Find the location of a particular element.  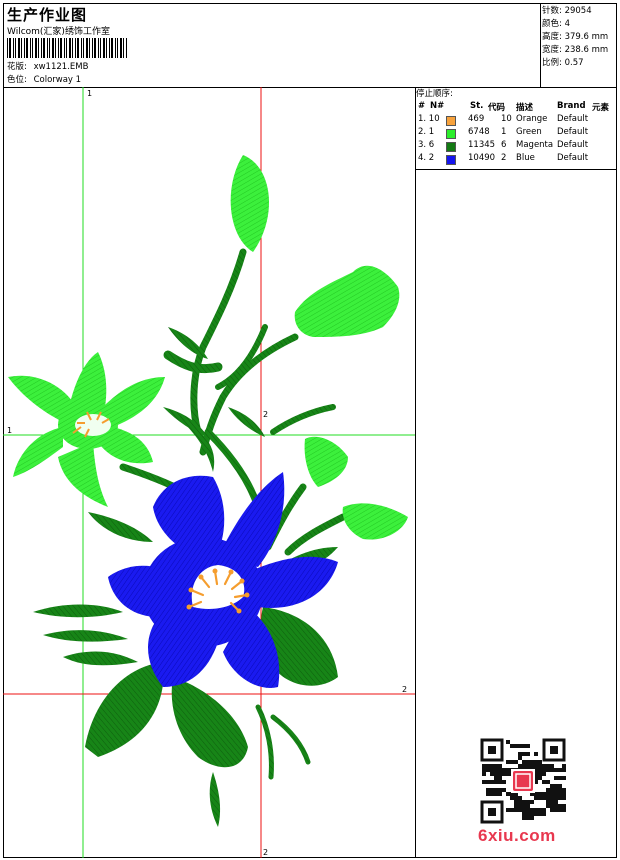

row-index: 4. 2 is located at coordinates (426, 158).